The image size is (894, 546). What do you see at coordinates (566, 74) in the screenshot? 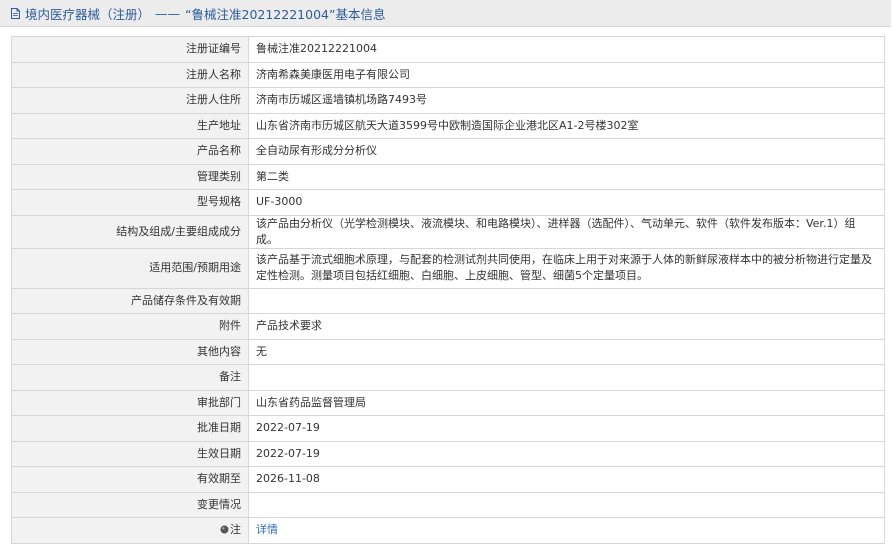
I see `field-value: 济南希森美康医用电子有限公司` at bounding box center [566, 74].